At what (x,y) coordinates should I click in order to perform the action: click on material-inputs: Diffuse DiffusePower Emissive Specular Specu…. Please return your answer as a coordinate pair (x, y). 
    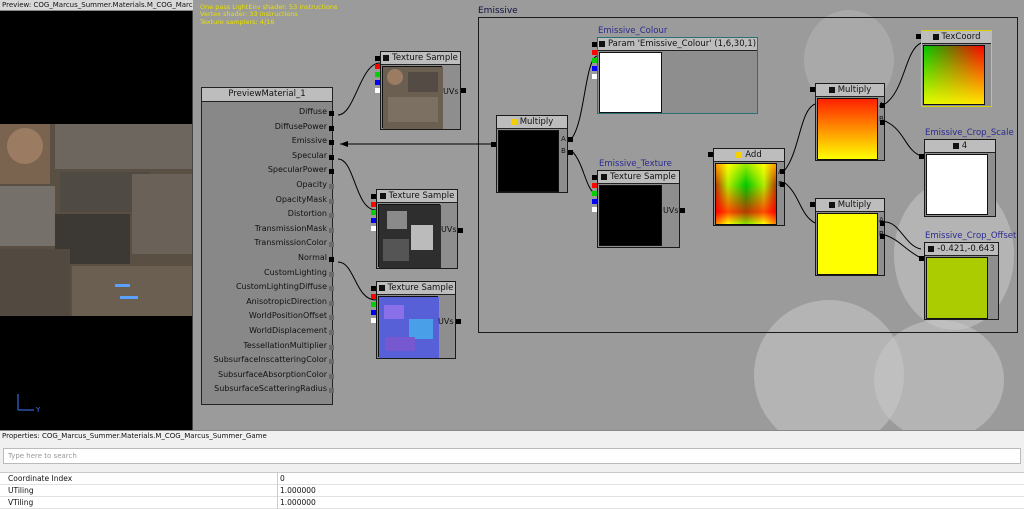
    Looking at the image, I should click on (267, 251).